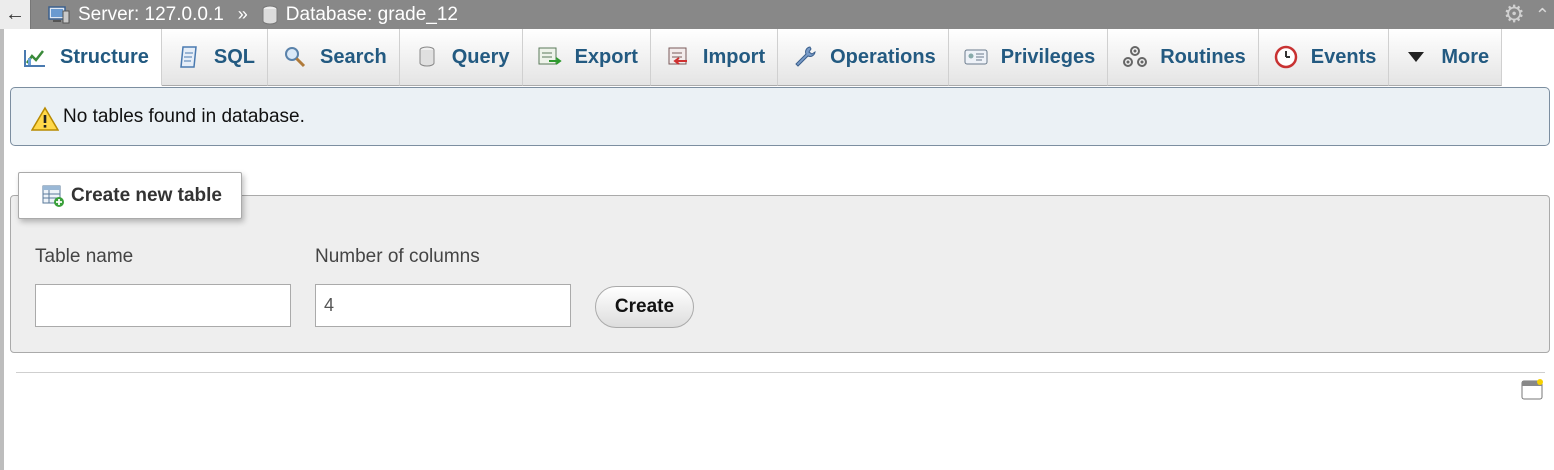  Describe the element at coordinates (1528, 14) in the screenshot. I see `topbar-controls: ⚙ ⌃` at that location.